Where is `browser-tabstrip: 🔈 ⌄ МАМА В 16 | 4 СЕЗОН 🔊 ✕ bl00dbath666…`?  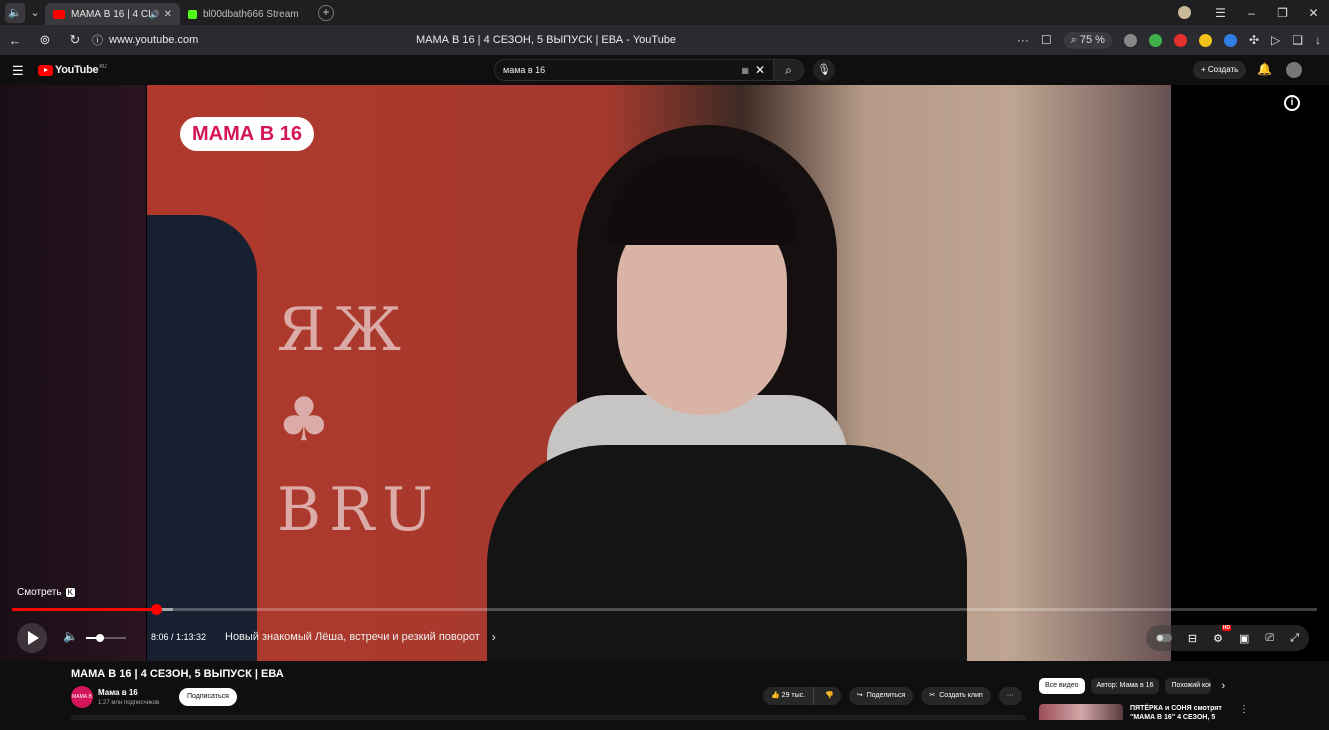 browser-tabstrip: 🔈 ⌄ МАМА В 16 | 4 СЕЗОН 🔊 ✕ bl00dbath666… is located at coordinates (664, 12).